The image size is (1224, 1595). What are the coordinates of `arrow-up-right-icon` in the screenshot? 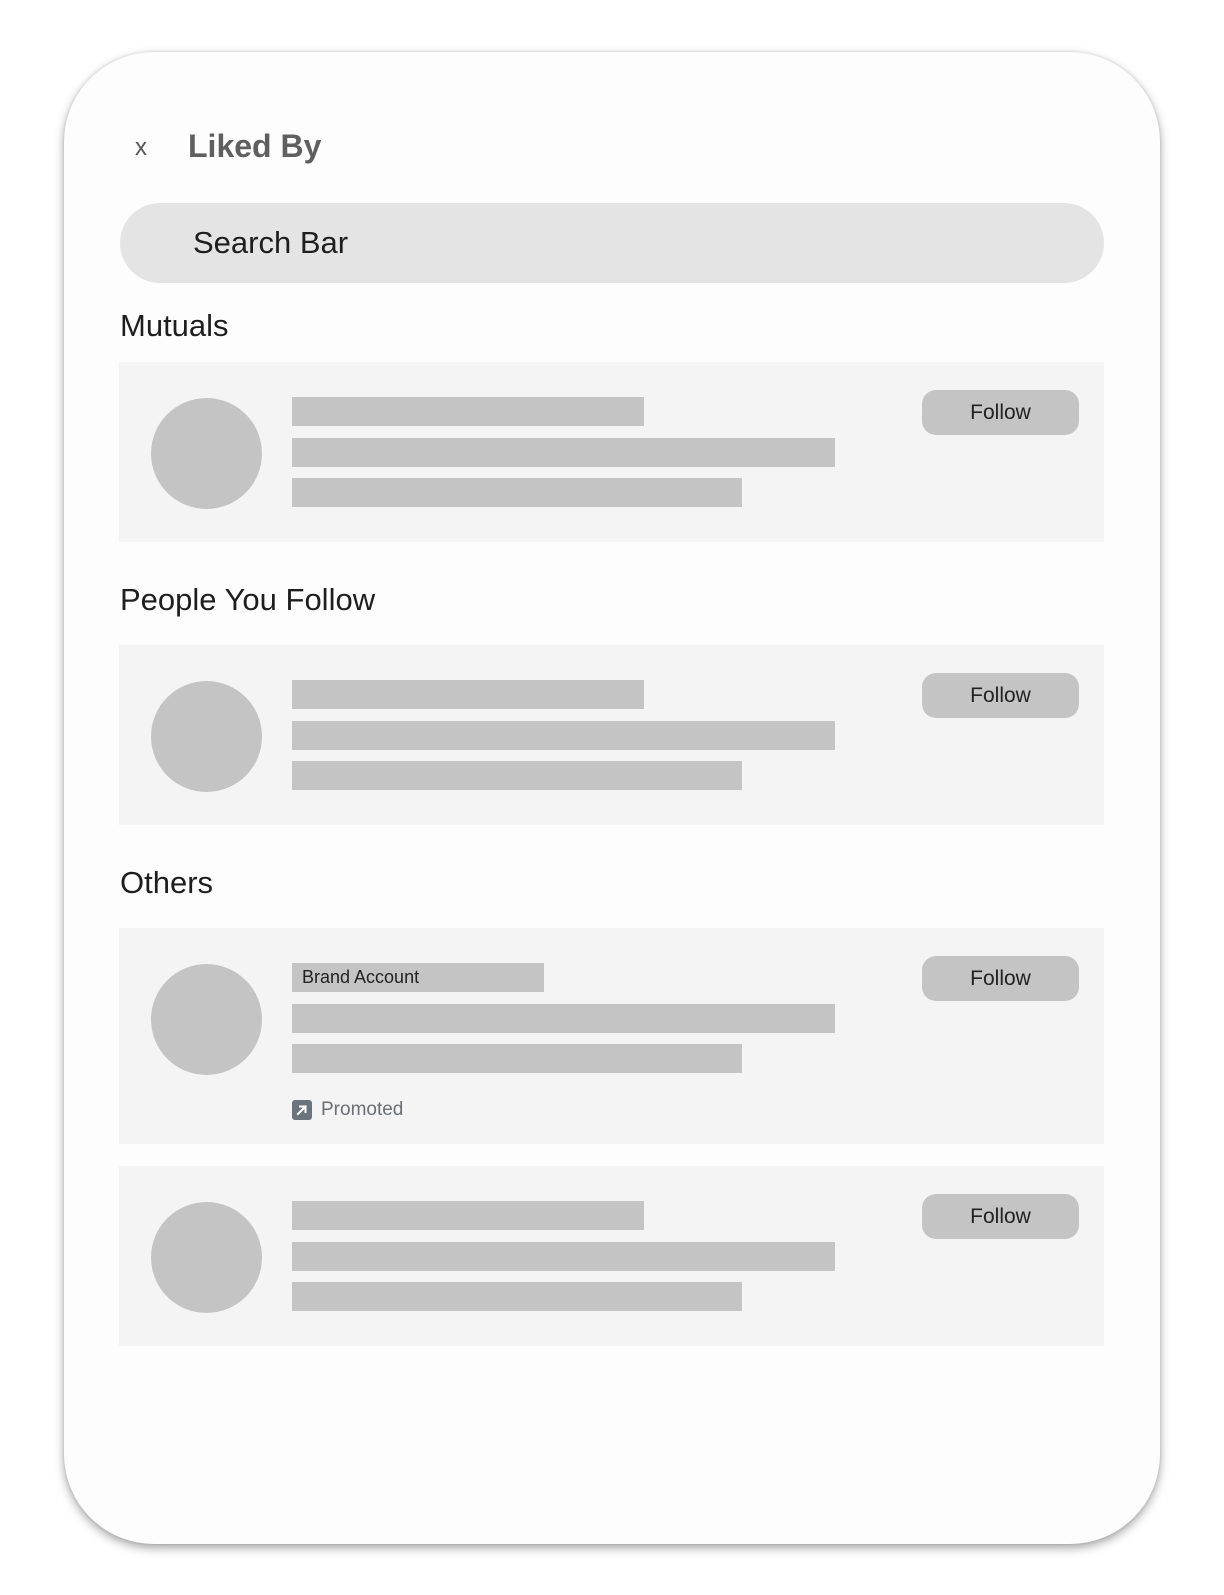 It's located at (302, 1110).